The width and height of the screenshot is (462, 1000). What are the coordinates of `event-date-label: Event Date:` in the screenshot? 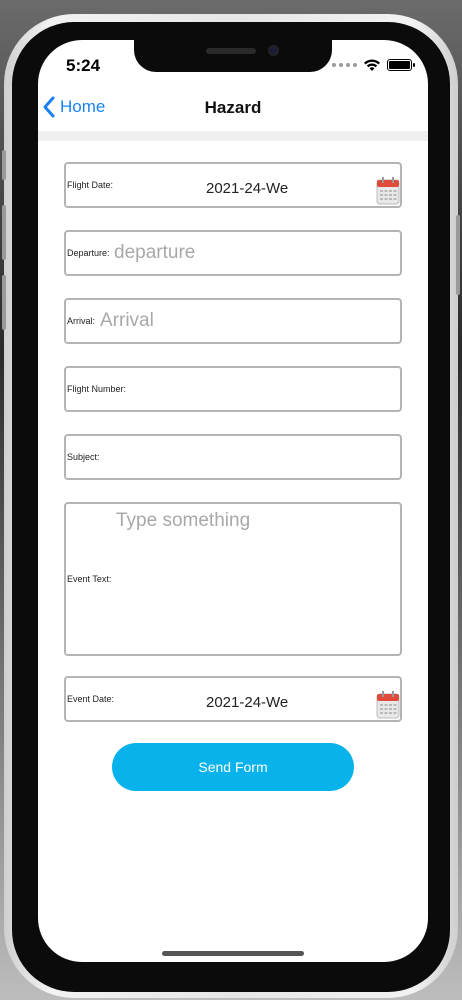 It's located at (91, 699).